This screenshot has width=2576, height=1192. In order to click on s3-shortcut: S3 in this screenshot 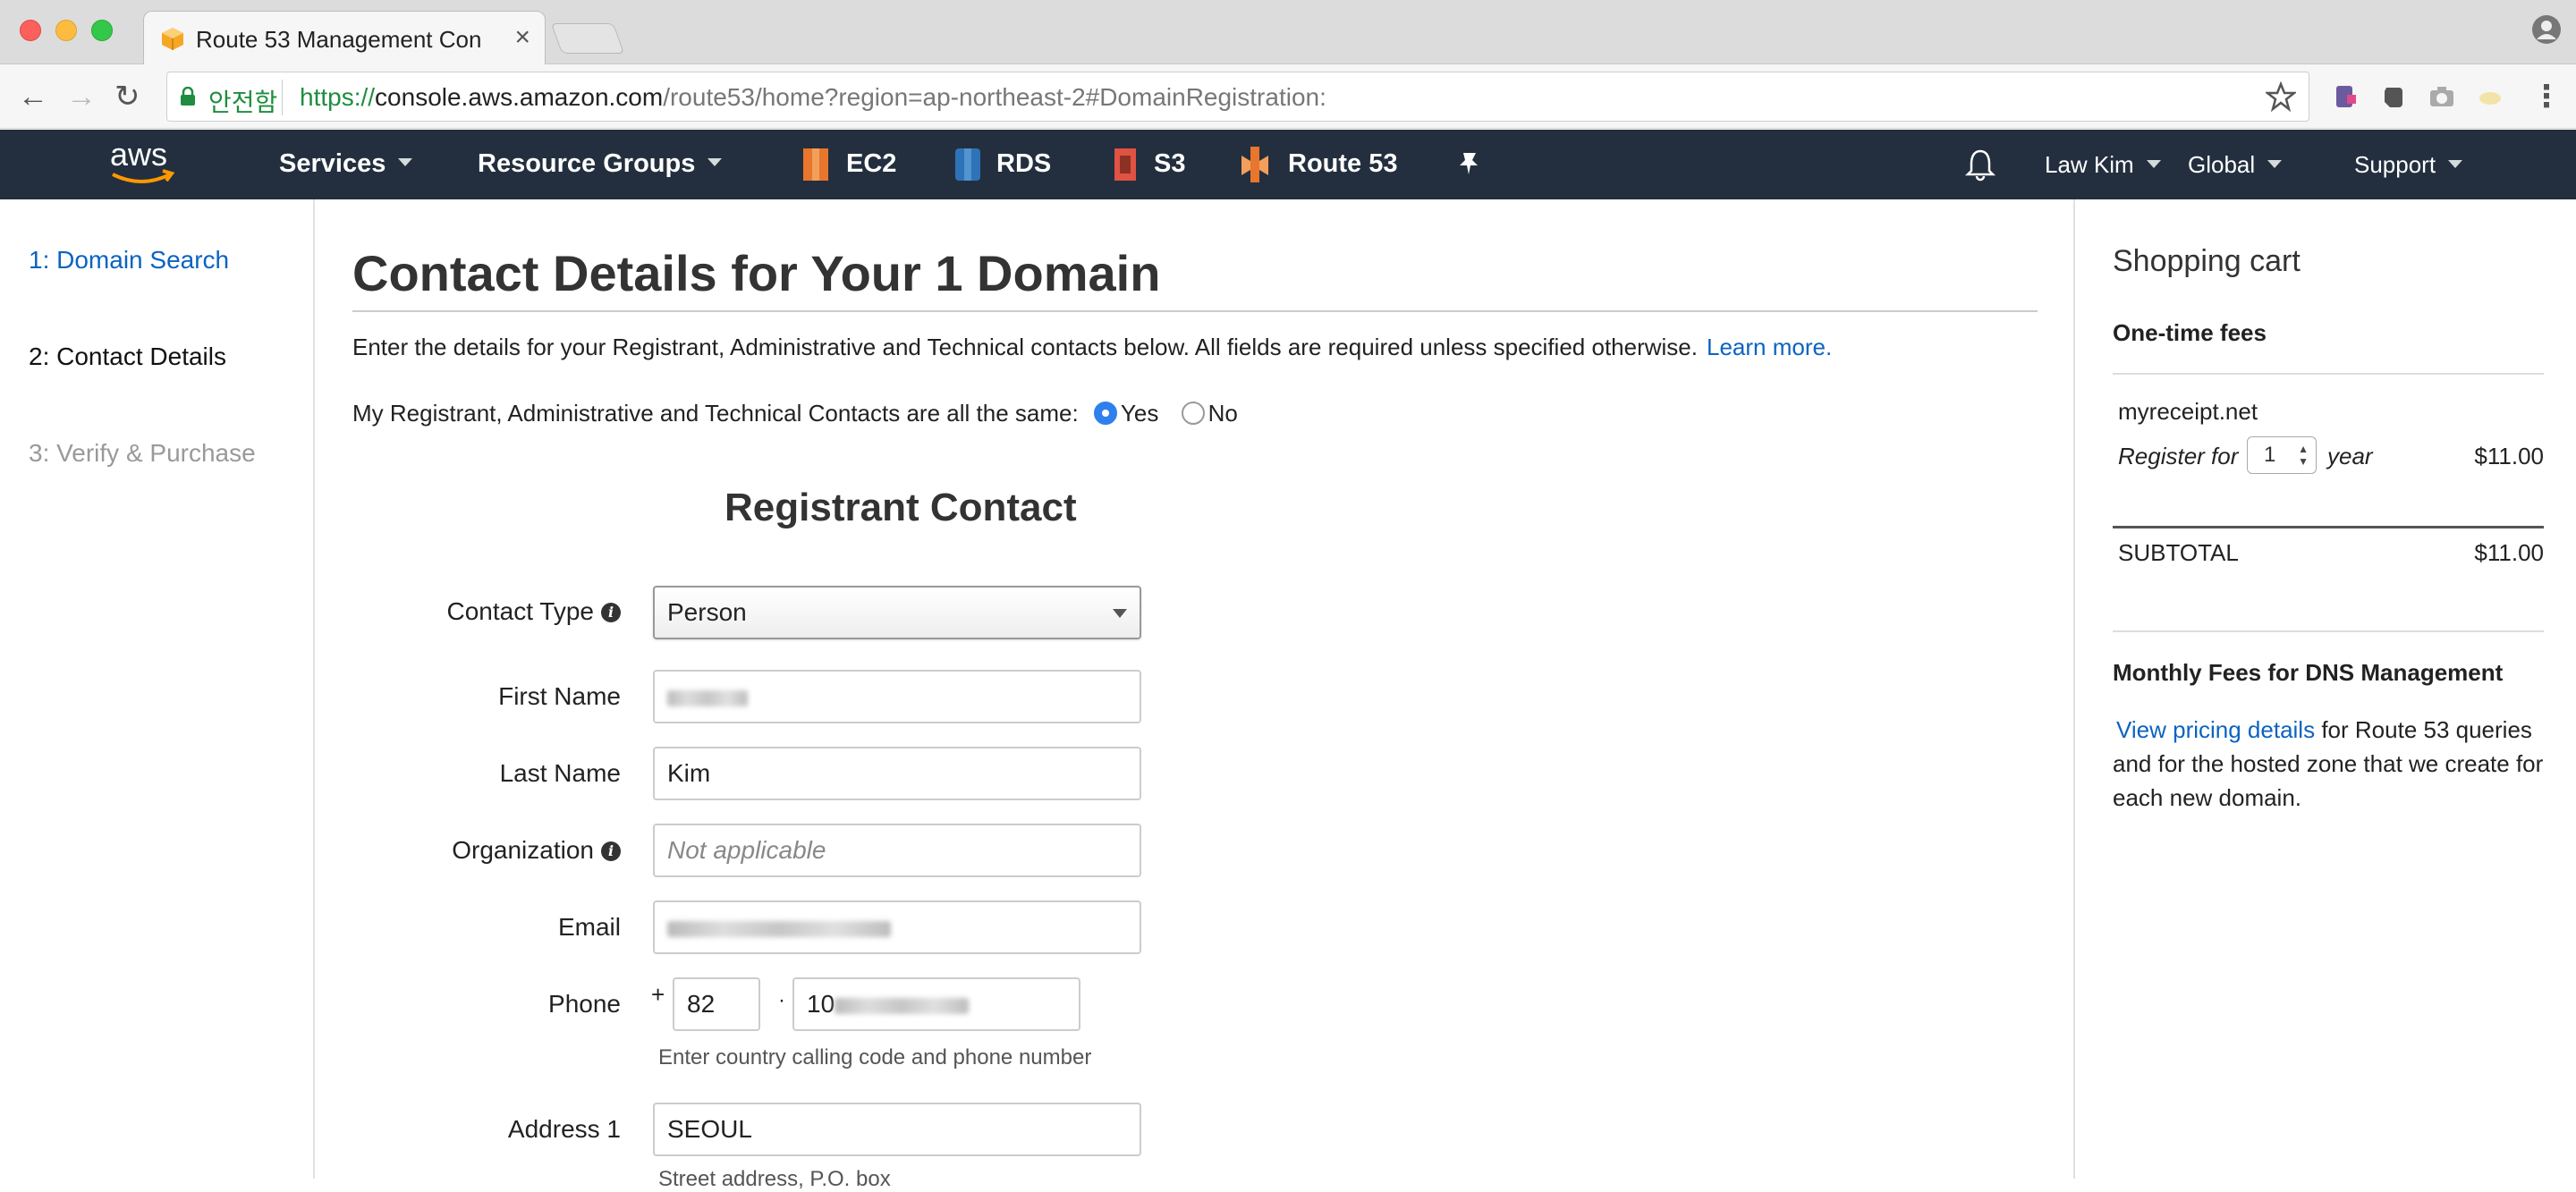, I will do `click(1169, 164)`.